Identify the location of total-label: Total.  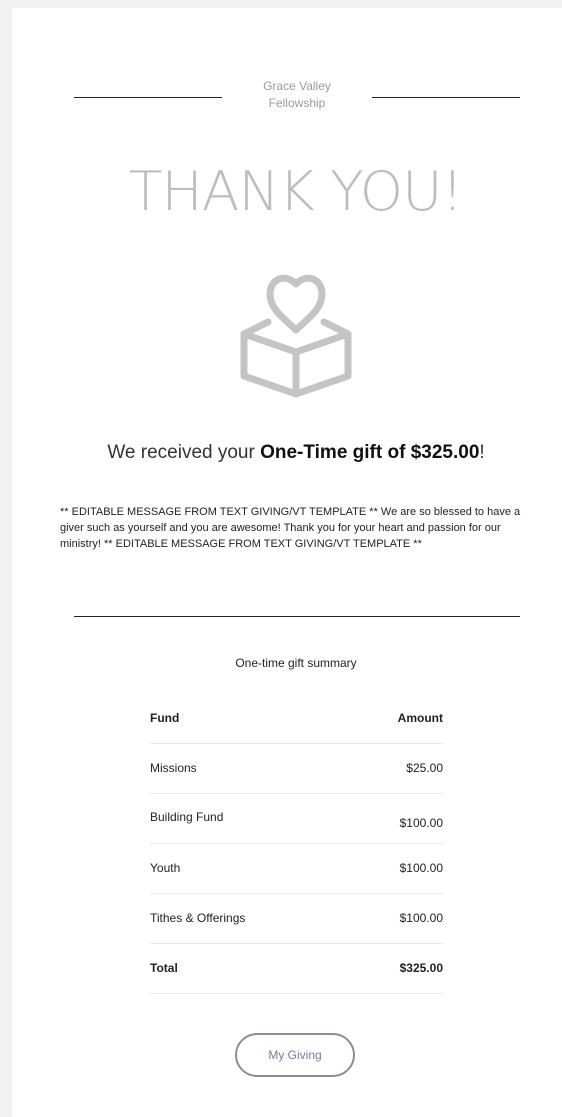
(164, 968).